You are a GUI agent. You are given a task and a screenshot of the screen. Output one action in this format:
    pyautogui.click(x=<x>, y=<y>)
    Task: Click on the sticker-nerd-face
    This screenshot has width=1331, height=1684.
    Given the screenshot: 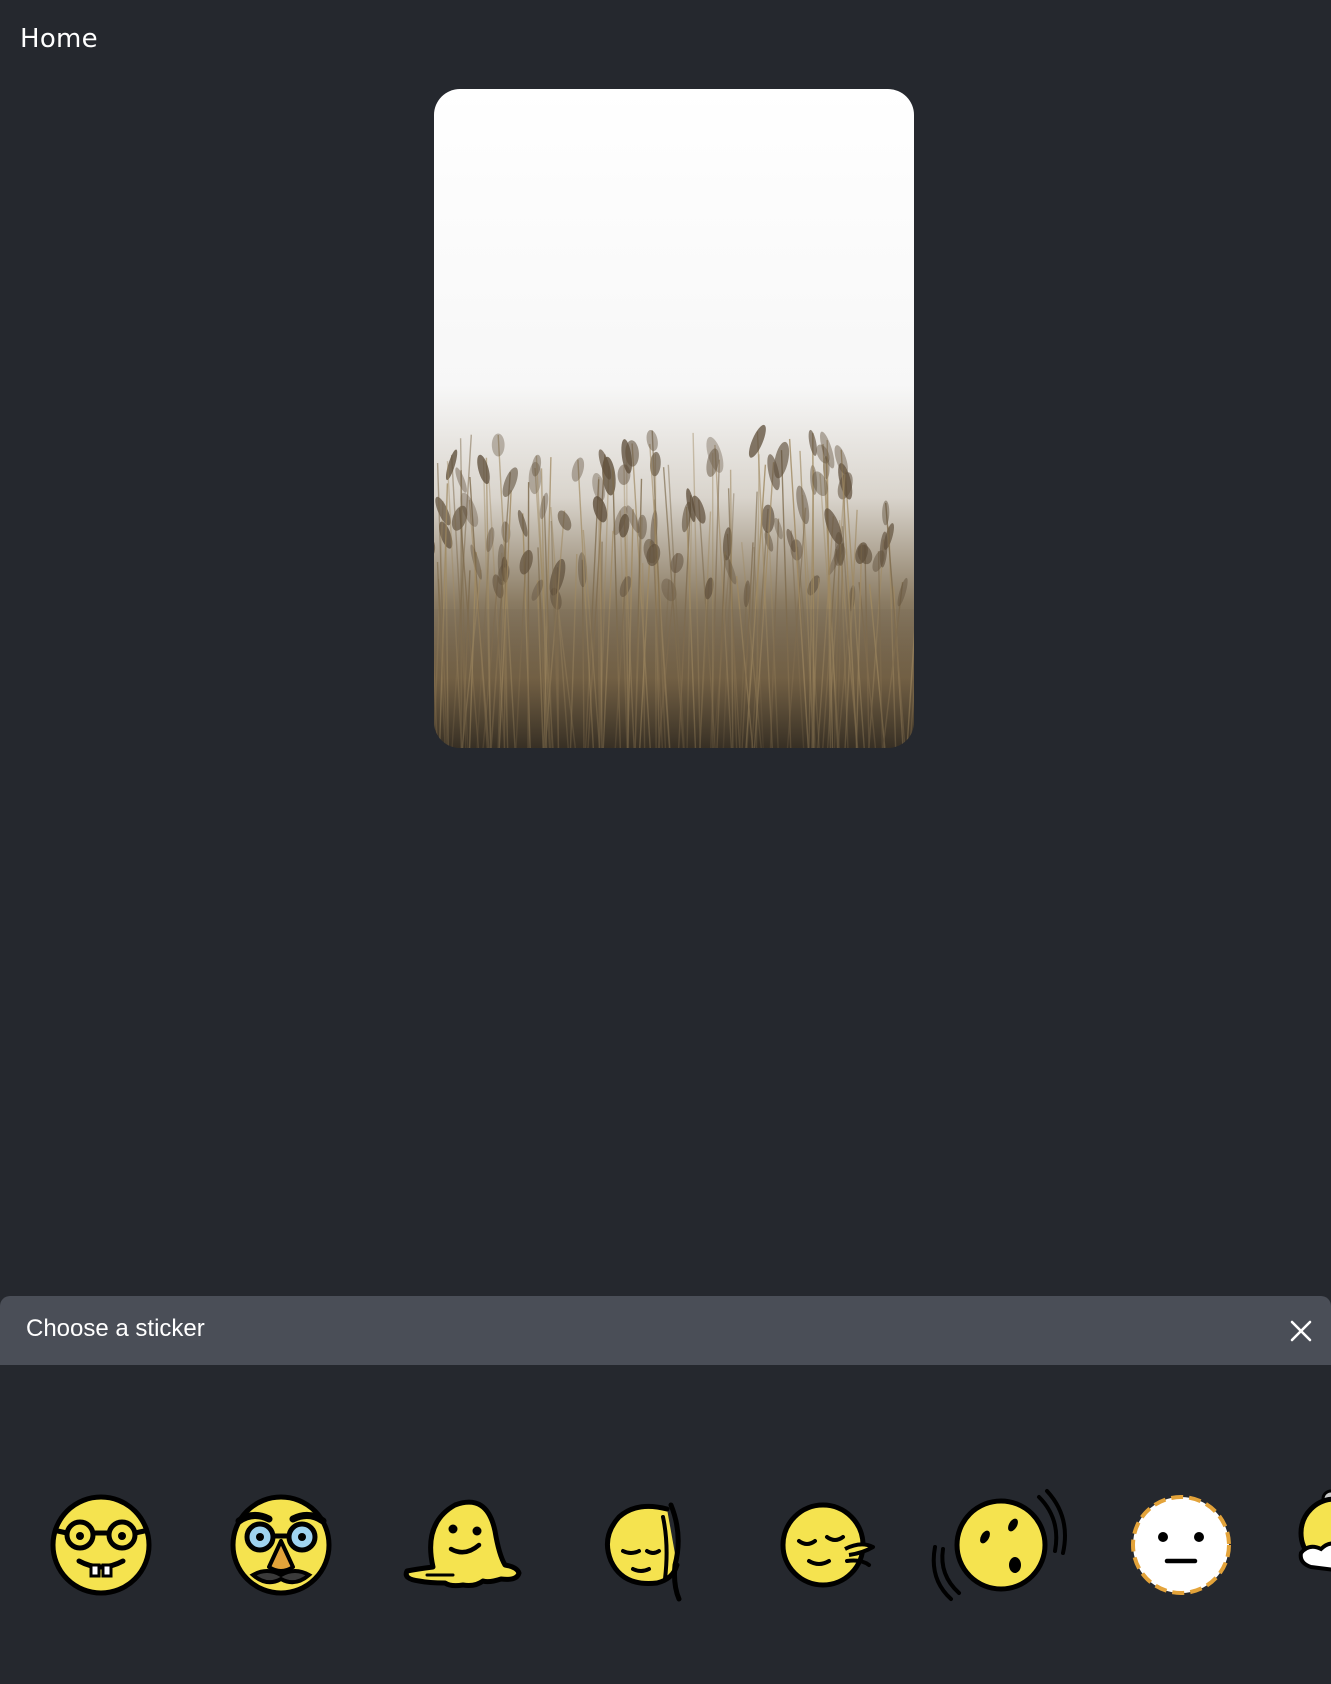 What is the action you would take?
    pyautogui.click(x=101, y=1545)
    